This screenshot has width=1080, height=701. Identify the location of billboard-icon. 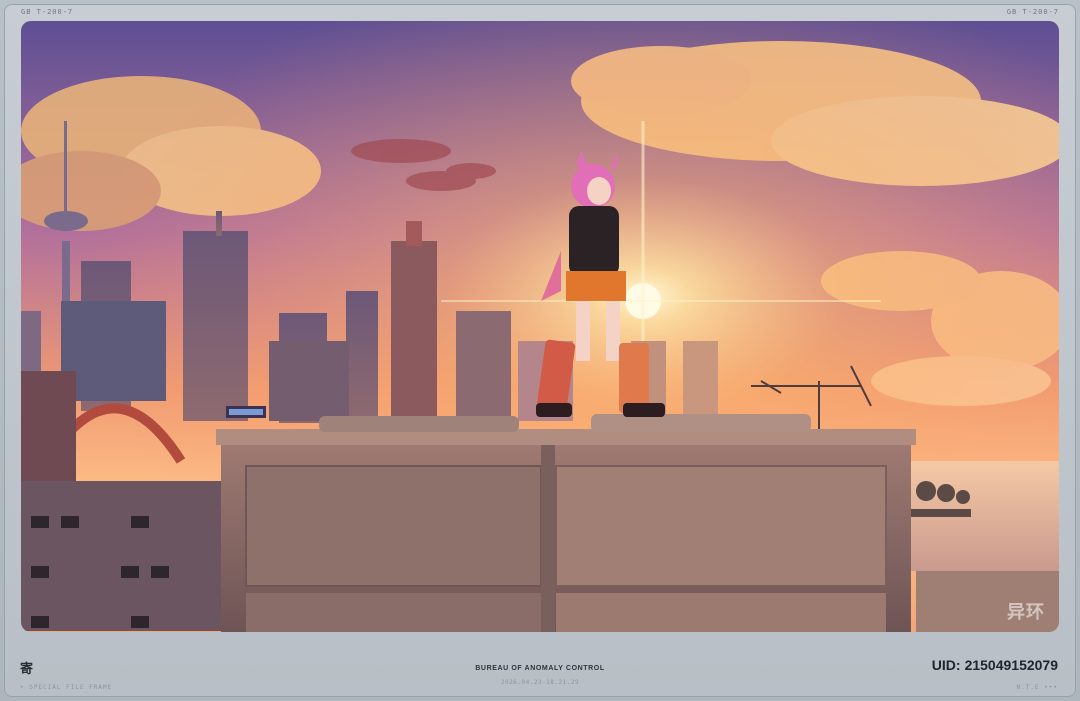
(246, 412).